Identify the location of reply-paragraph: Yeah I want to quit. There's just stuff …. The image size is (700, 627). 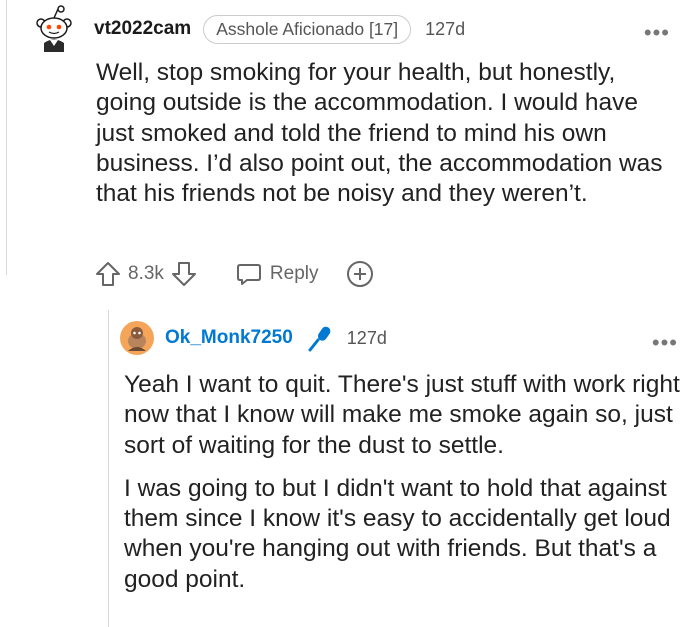
(402, 415).